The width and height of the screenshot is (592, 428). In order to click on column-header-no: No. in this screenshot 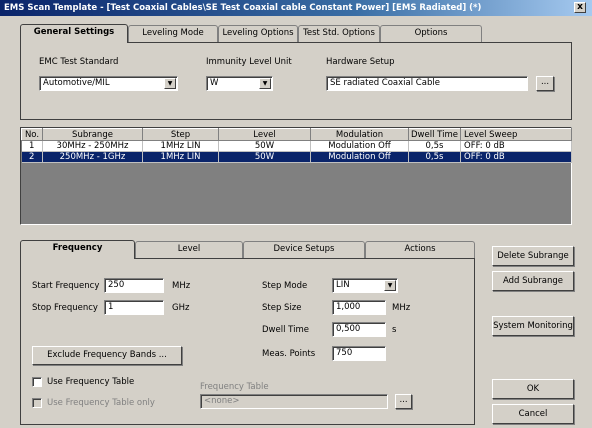, I will do `click(32, 134)`.